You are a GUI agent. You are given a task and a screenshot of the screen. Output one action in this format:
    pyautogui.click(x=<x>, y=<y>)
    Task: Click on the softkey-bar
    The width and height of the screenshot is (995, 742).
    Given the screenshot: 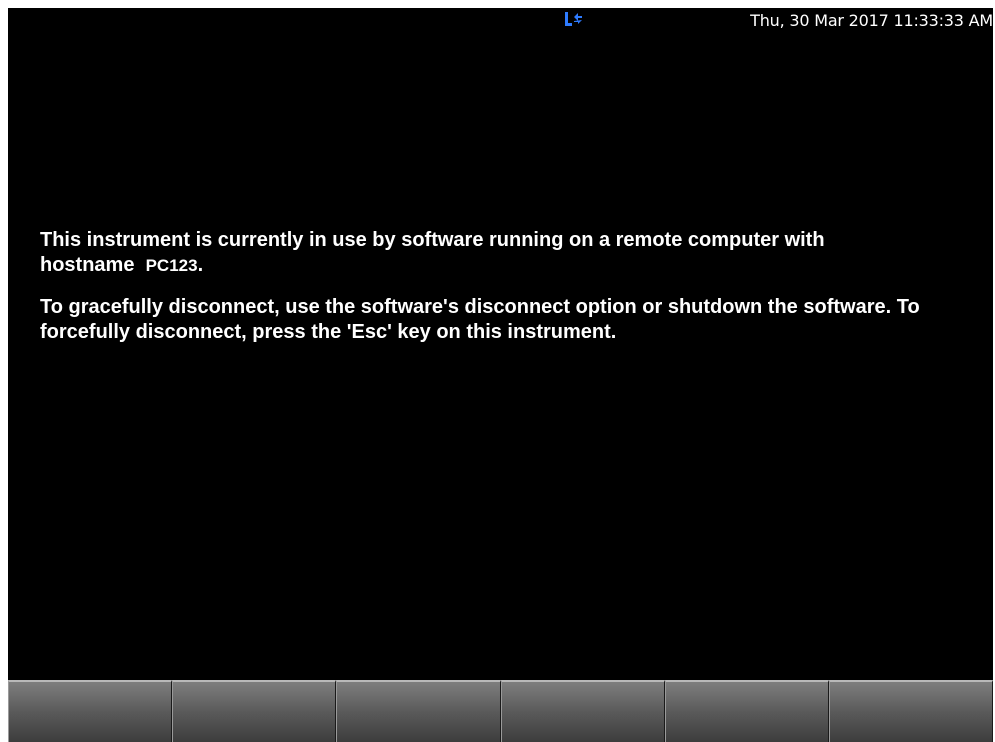 What is the action you would take?
    pyautogui.click(x=500, y=711)
    